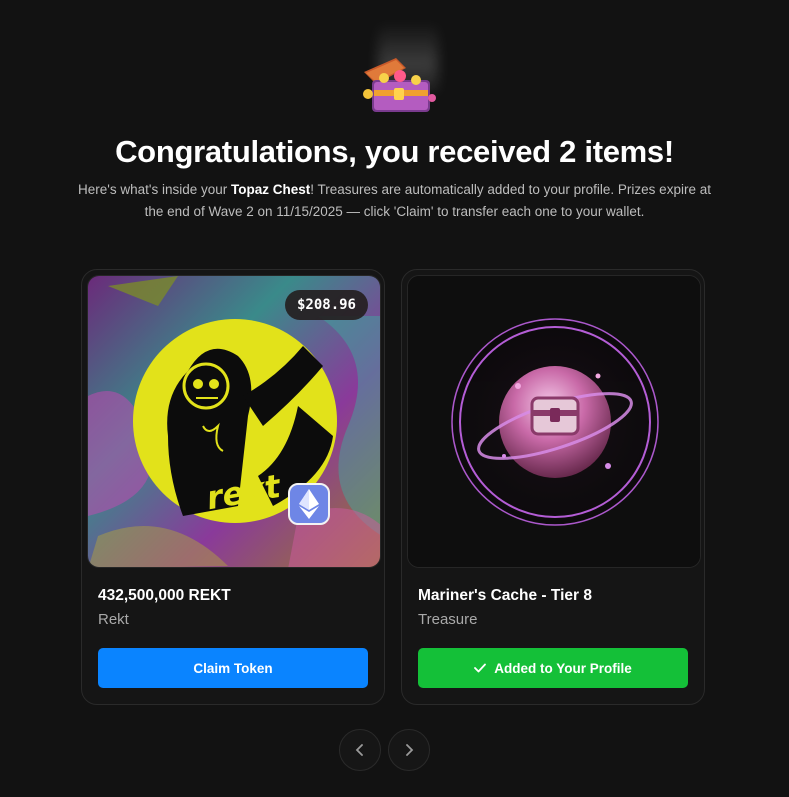  I want to click on next-button, so click(409, 750).